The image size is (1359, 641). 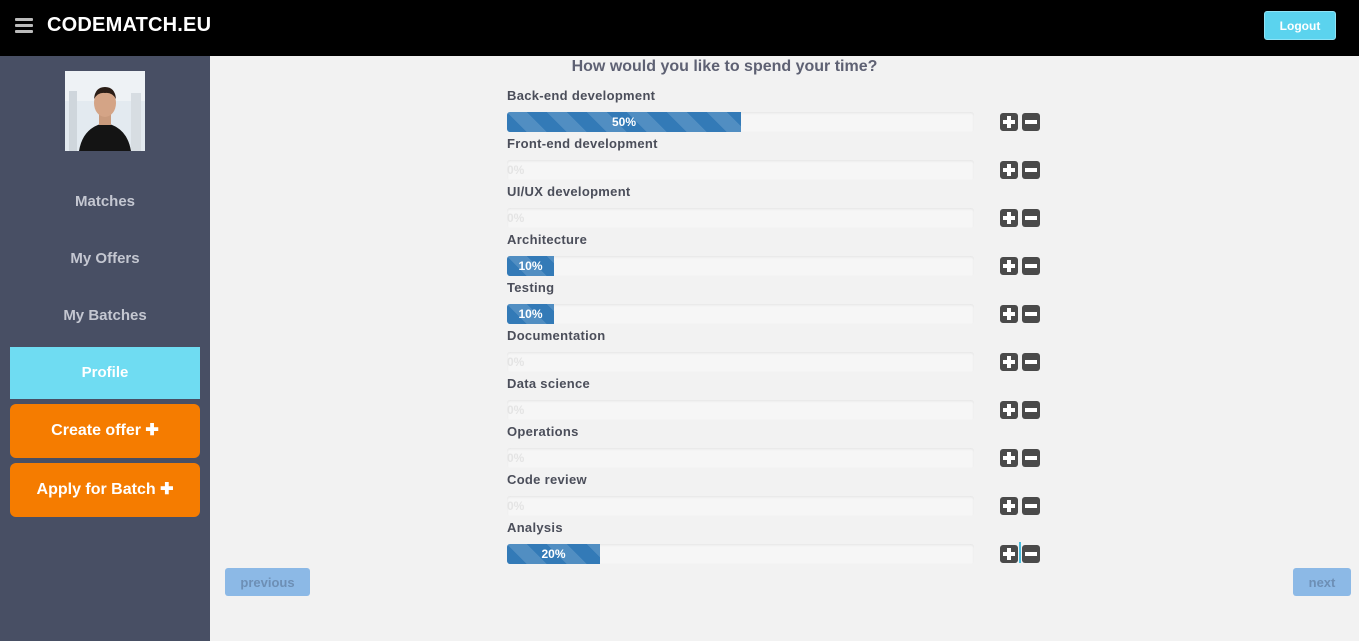 What do you see at coordinates (547, 239) in the screenshot?
I see `category-label: Architecture` at bounding box center [547, 239].